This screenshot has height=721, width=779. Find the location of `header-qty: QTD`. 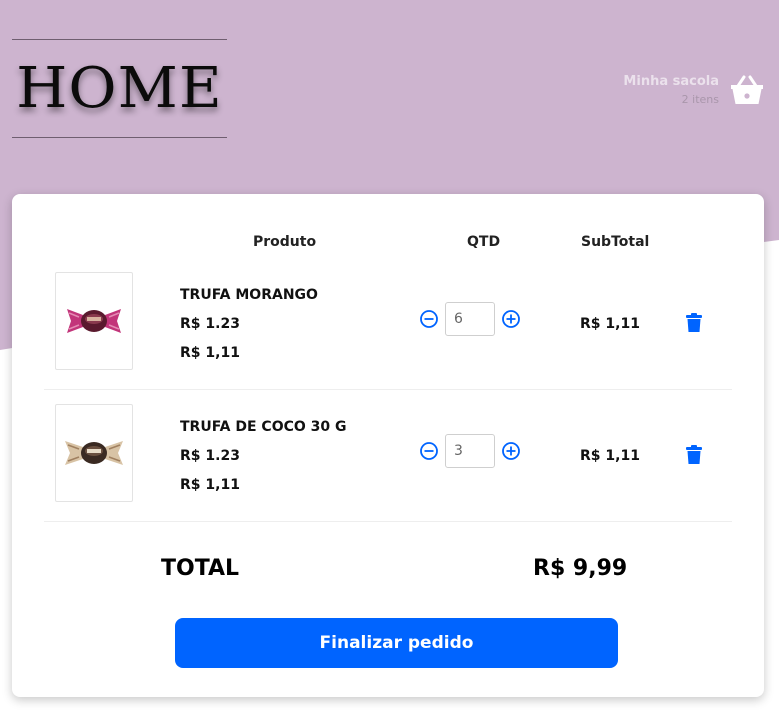

header-qty: QTD is located at coordinates (484, 242).